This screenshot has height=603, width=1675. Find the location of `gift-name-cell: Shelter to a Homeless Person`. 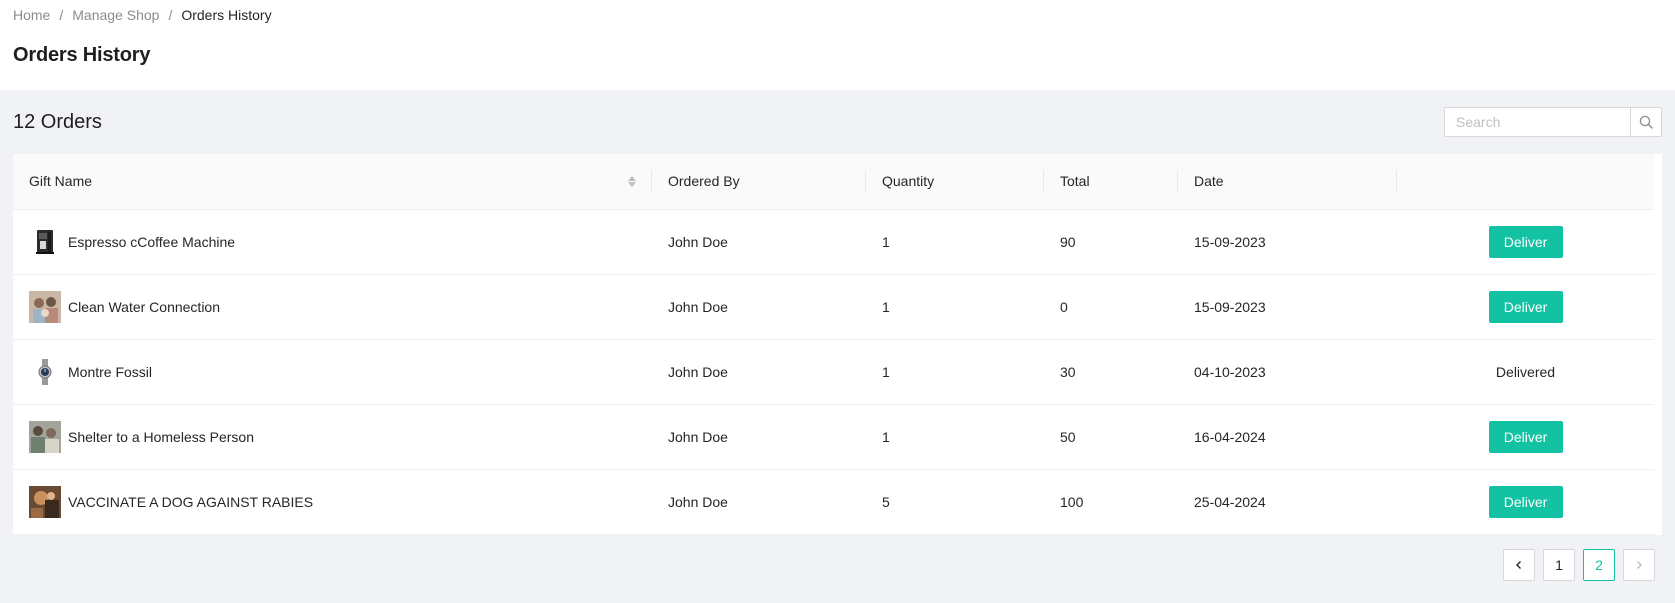

gift-name-cell: Shelter to a Homeless Person is located at coordinates (332, 437).